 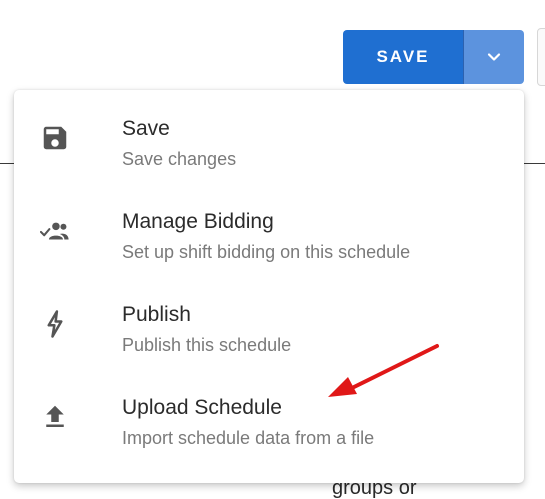 I want to click on menu-item-title: Manage Bidding, so click(x=198, y=221).